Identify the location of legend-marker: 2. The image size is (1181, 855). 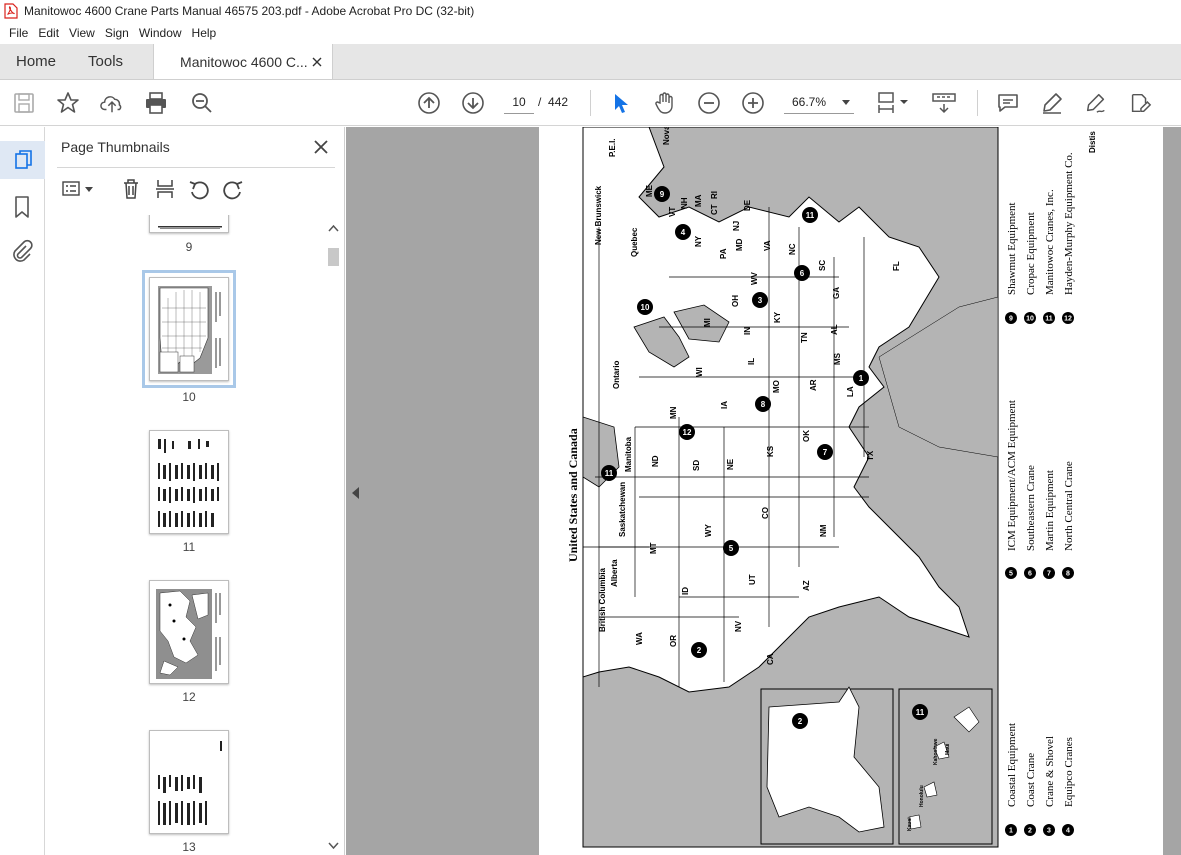
(1030, 831).